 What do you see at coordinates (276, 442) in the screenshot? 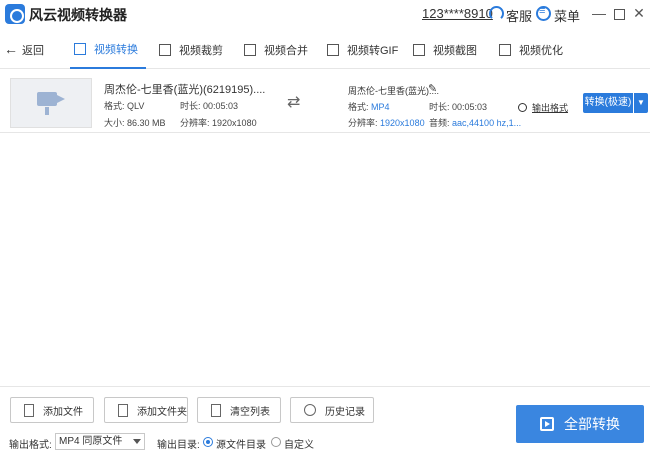
I see `custom-dir-radio` at bounding box center [276, 442].